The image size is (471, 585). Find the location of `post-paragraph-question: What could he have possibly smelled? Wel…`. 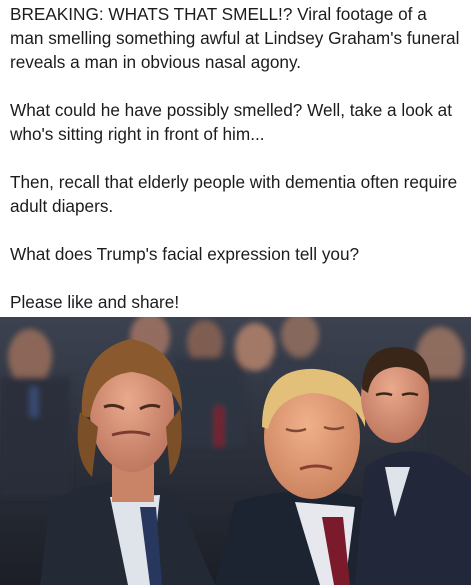

post-paragraph-question: What could he have possibly smelled? Wel… is located at coordinates (231, 122).